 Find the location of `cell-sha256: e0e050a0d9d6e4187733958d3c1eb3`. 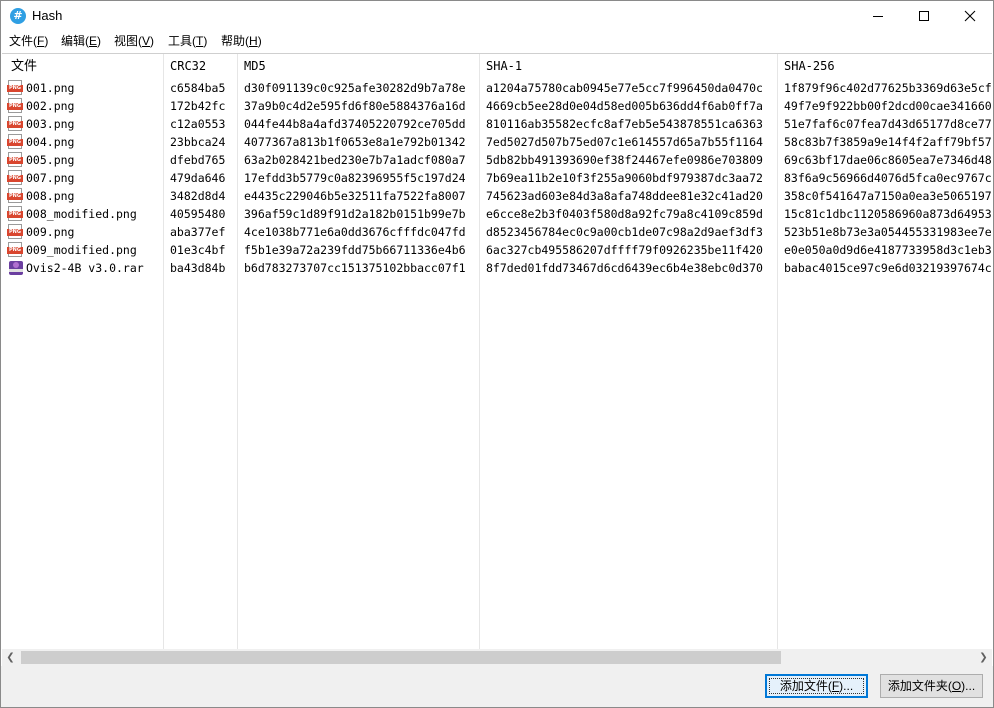

cell-sha256: e0e050a0d9d6e4187733958d3c1eb3 is located at coordinates (888, 250).